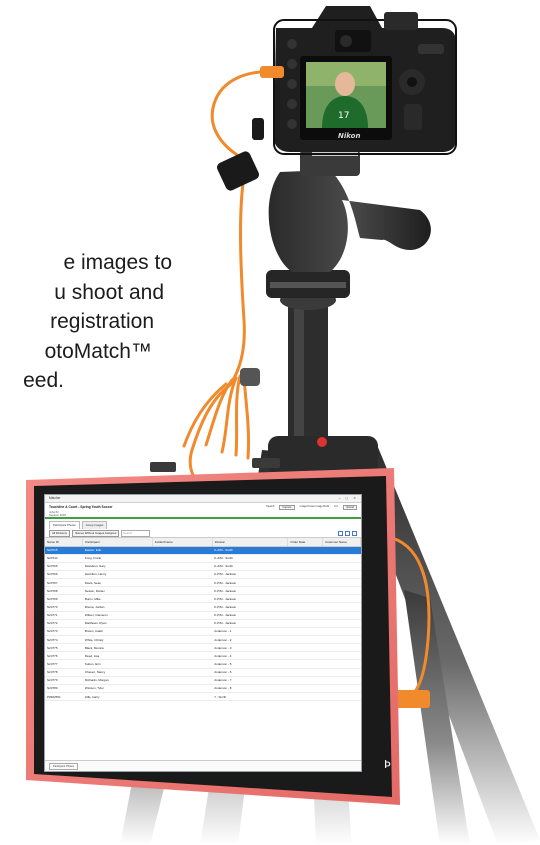 The height and width of the screenshot is (845, 540). I want to click on table-row: N23780 Winston, Tyler Anderson - 8, so click(203, 689).